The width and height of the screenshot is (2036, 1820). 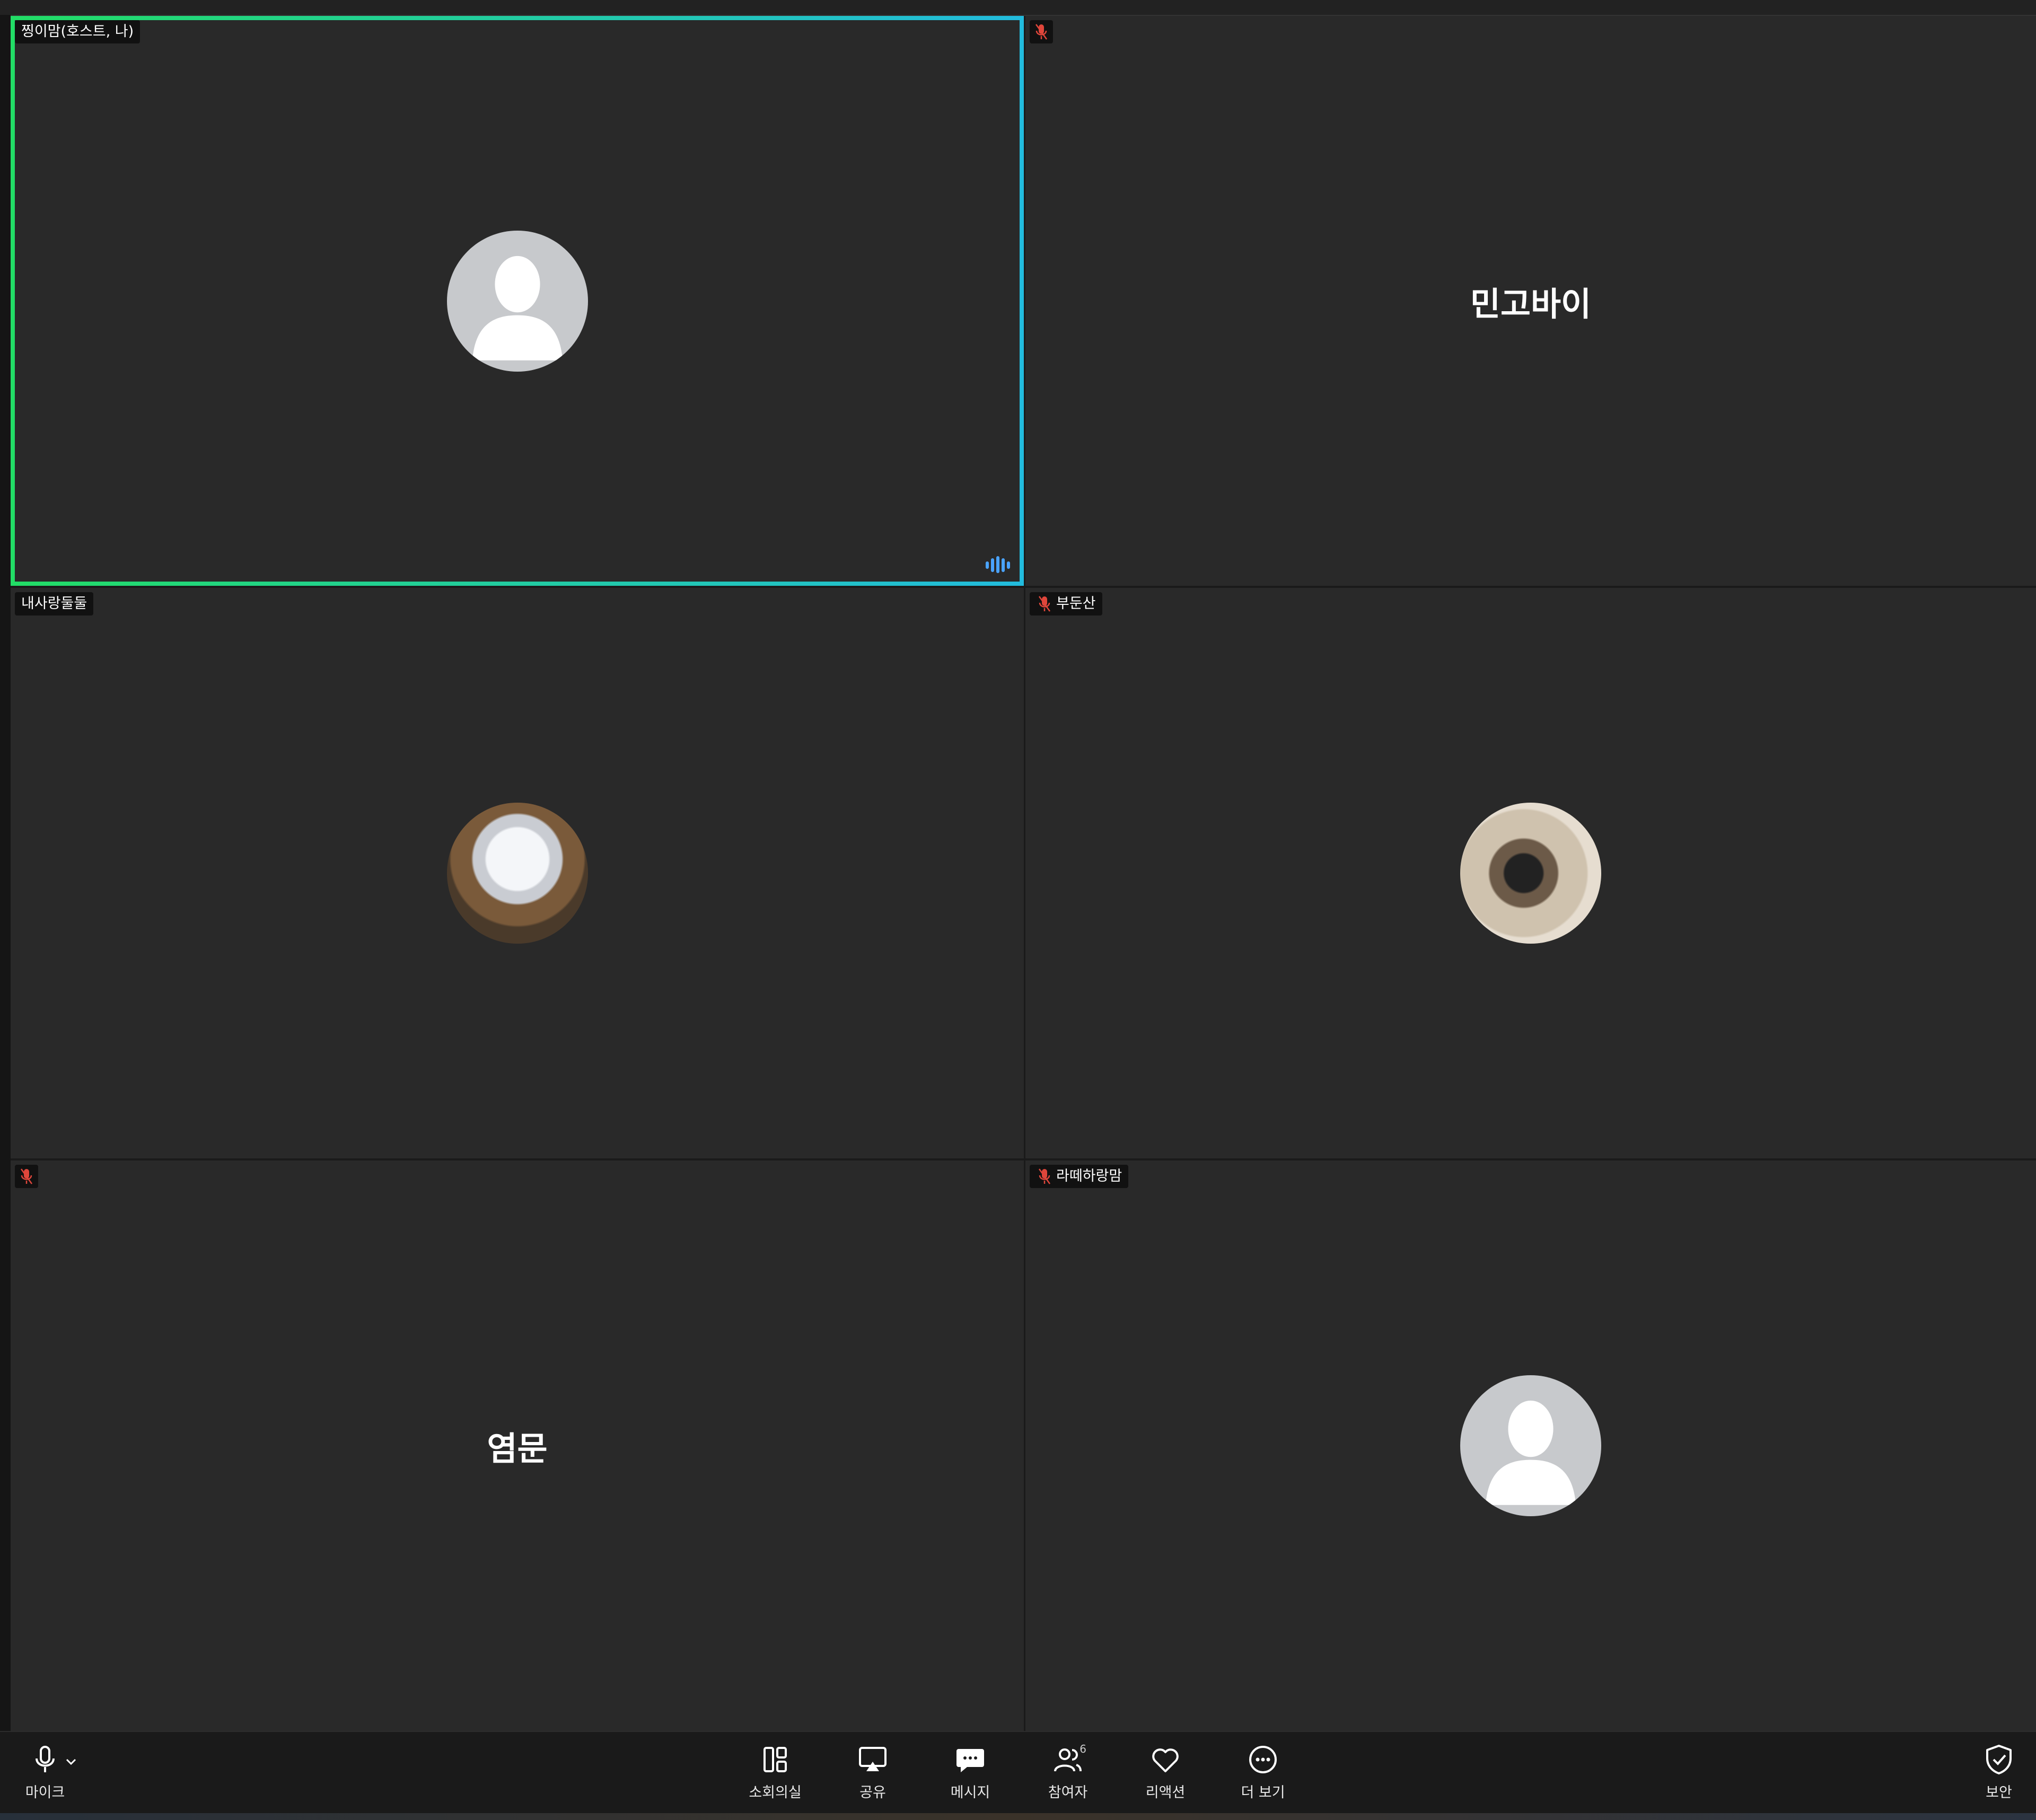 What do you see at coordinates (71, 1761) in the screenshot?
I see `chevron-up-icon` at bounding box center [71, 1761].